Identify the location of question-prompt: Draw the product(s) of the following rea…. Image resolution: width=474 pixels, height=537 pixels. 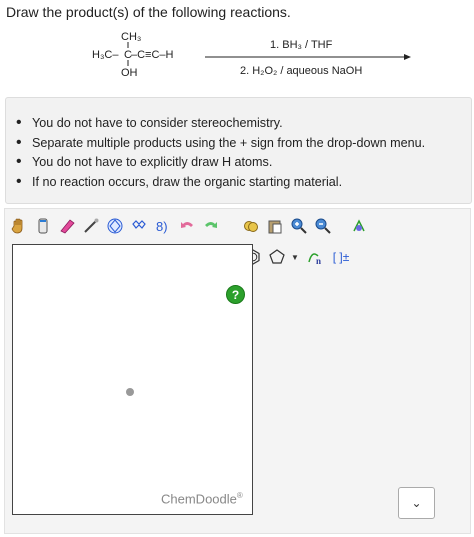
(148, 12).